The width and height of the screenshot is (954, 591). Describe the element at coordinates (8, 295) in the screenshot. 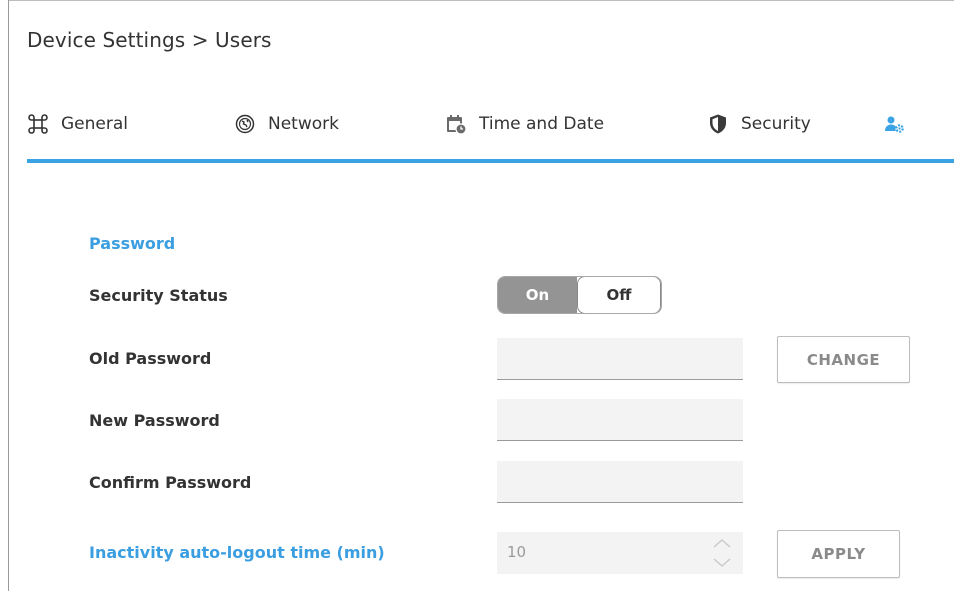

I see `window-left-border` at that location.